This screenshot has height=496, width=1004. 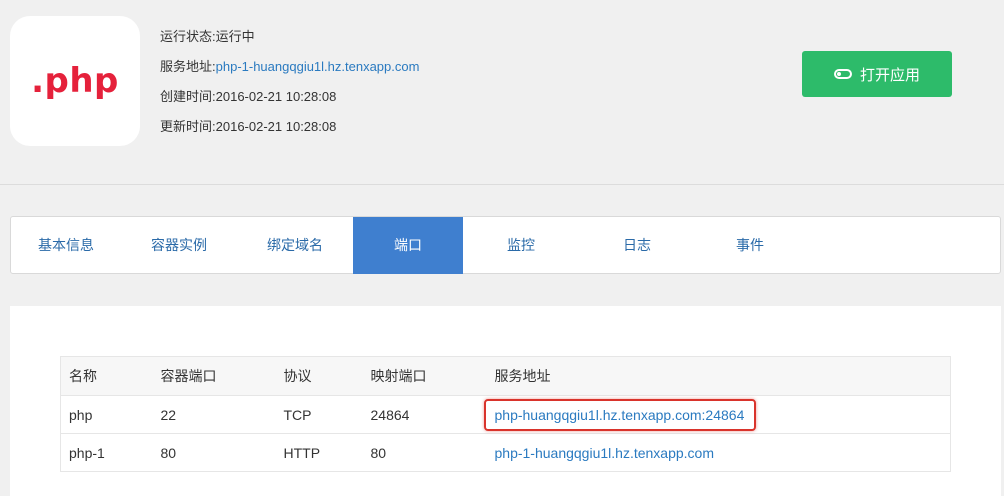 What do you see at coordinates (276, 96) in the screenshot?
I see `created-value: 2016-02-21 10:28:08` at bounding box center [276, 96].